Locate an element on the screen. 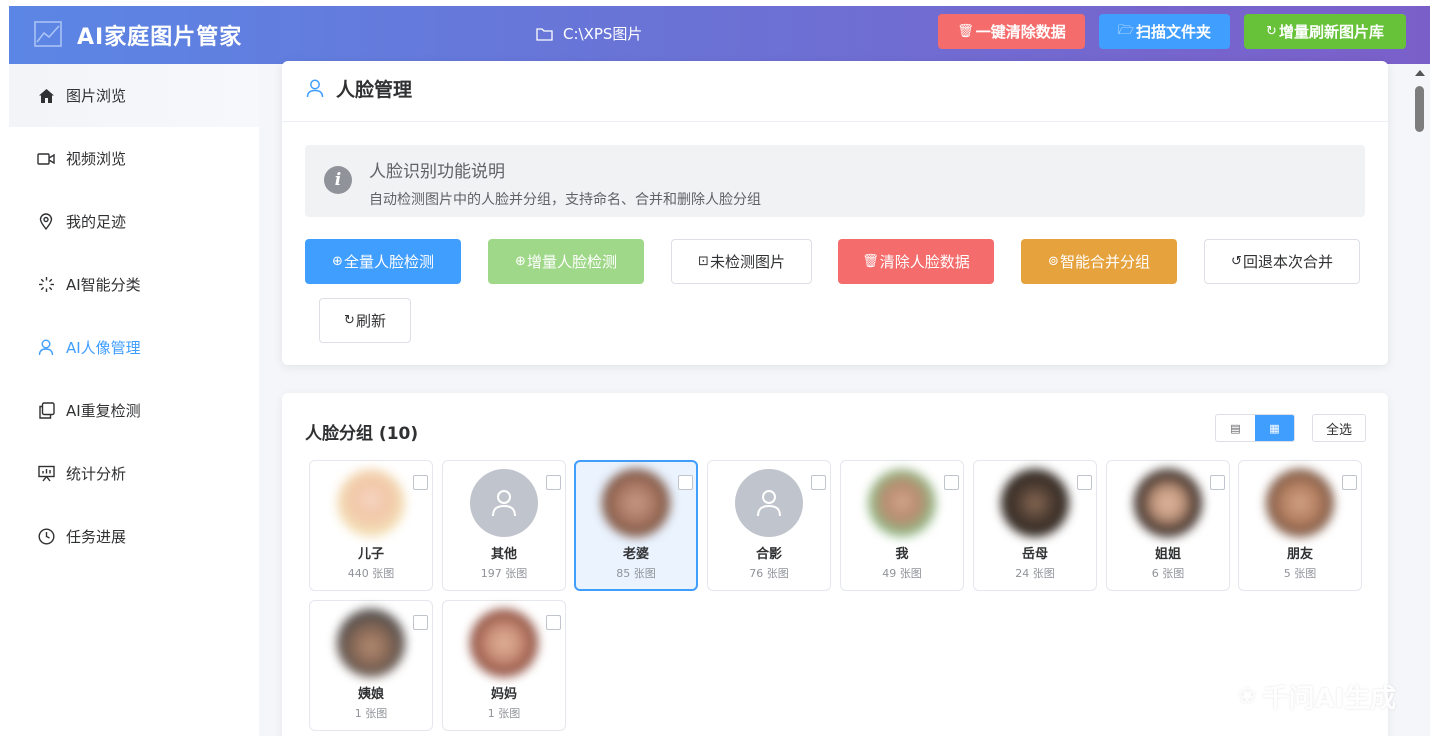 Image resolution: width=1440 pixels, height=736 pixels. circle-plus-icon: ⊕ is located at coordinates (337, 261).